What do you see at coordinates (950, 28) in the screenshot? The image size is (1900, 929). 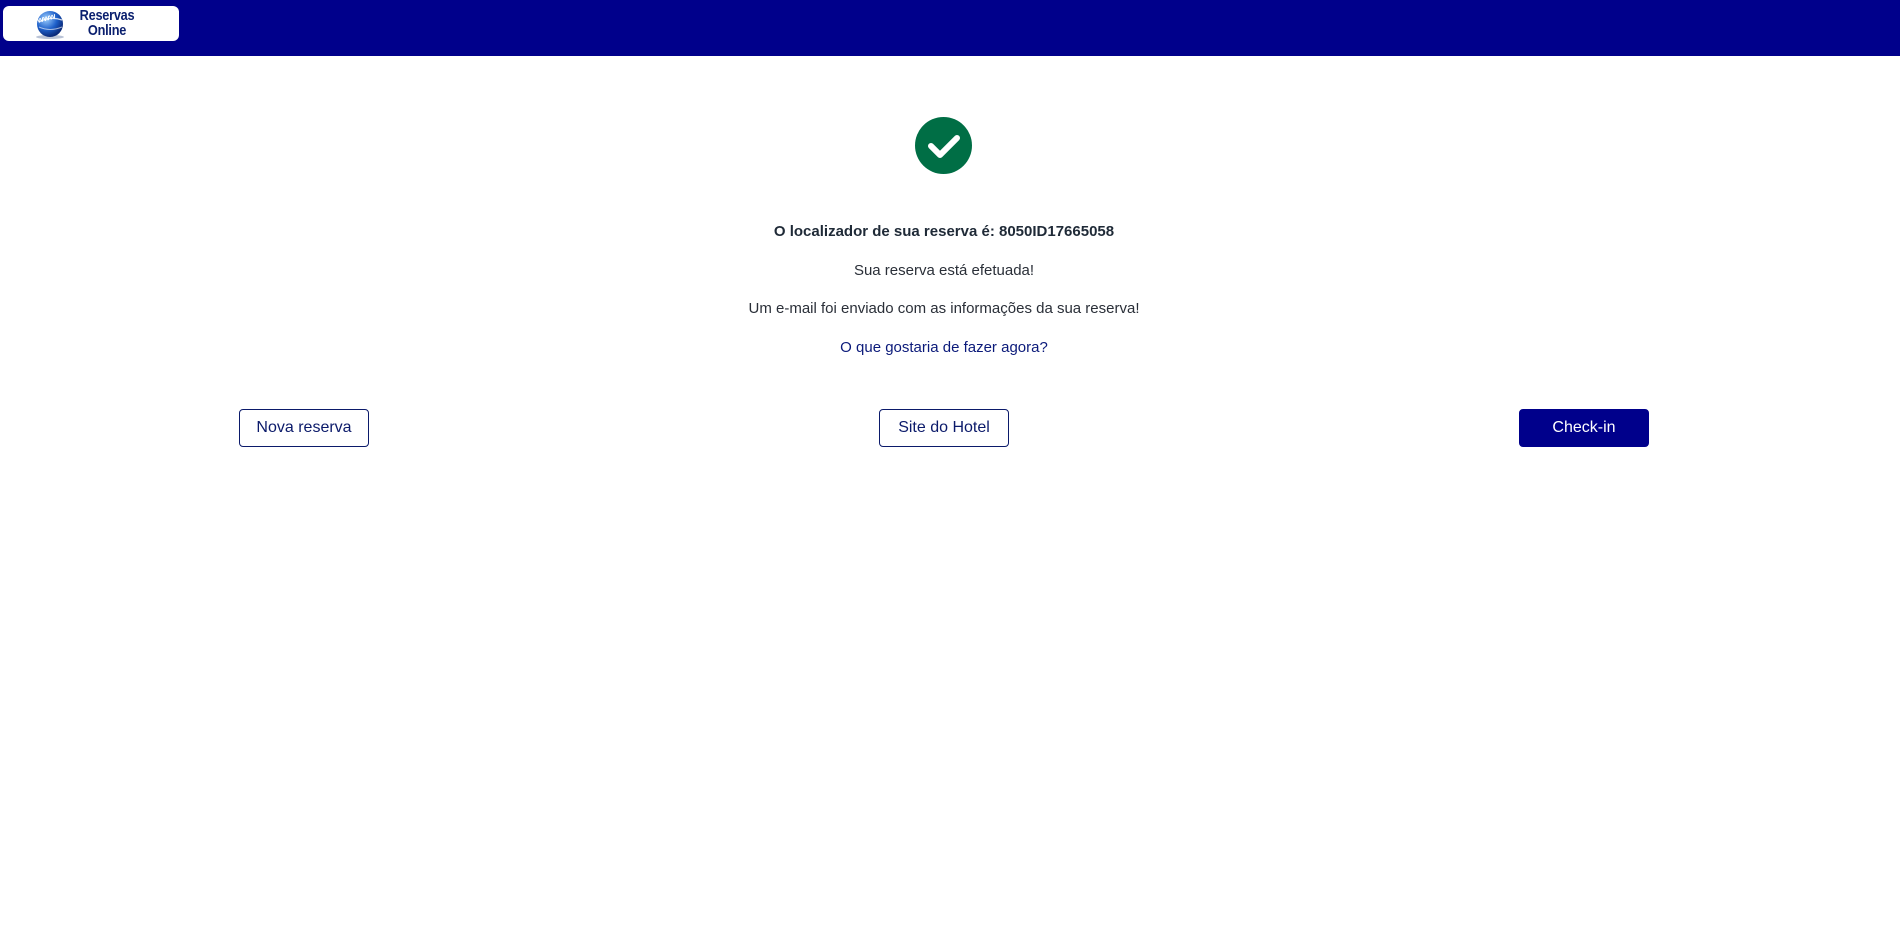 I see `top-bar: www Reservas Online` at bounding box center [950, 28].